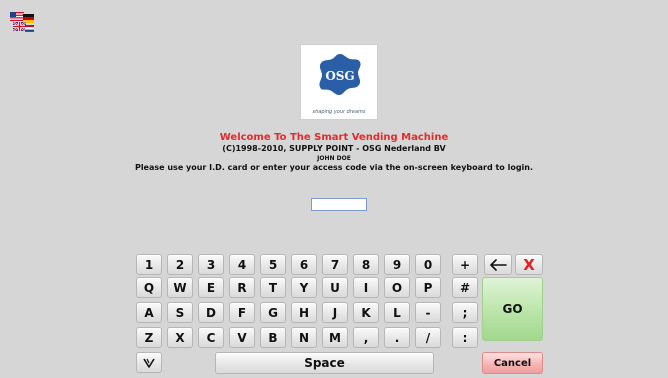 Image resolution: width=668 pixels, height=378 pixels. Describe the element at coordinates (339, 112) in the screenshot. I see `logo-tagline: shaping your dreams` at that location.